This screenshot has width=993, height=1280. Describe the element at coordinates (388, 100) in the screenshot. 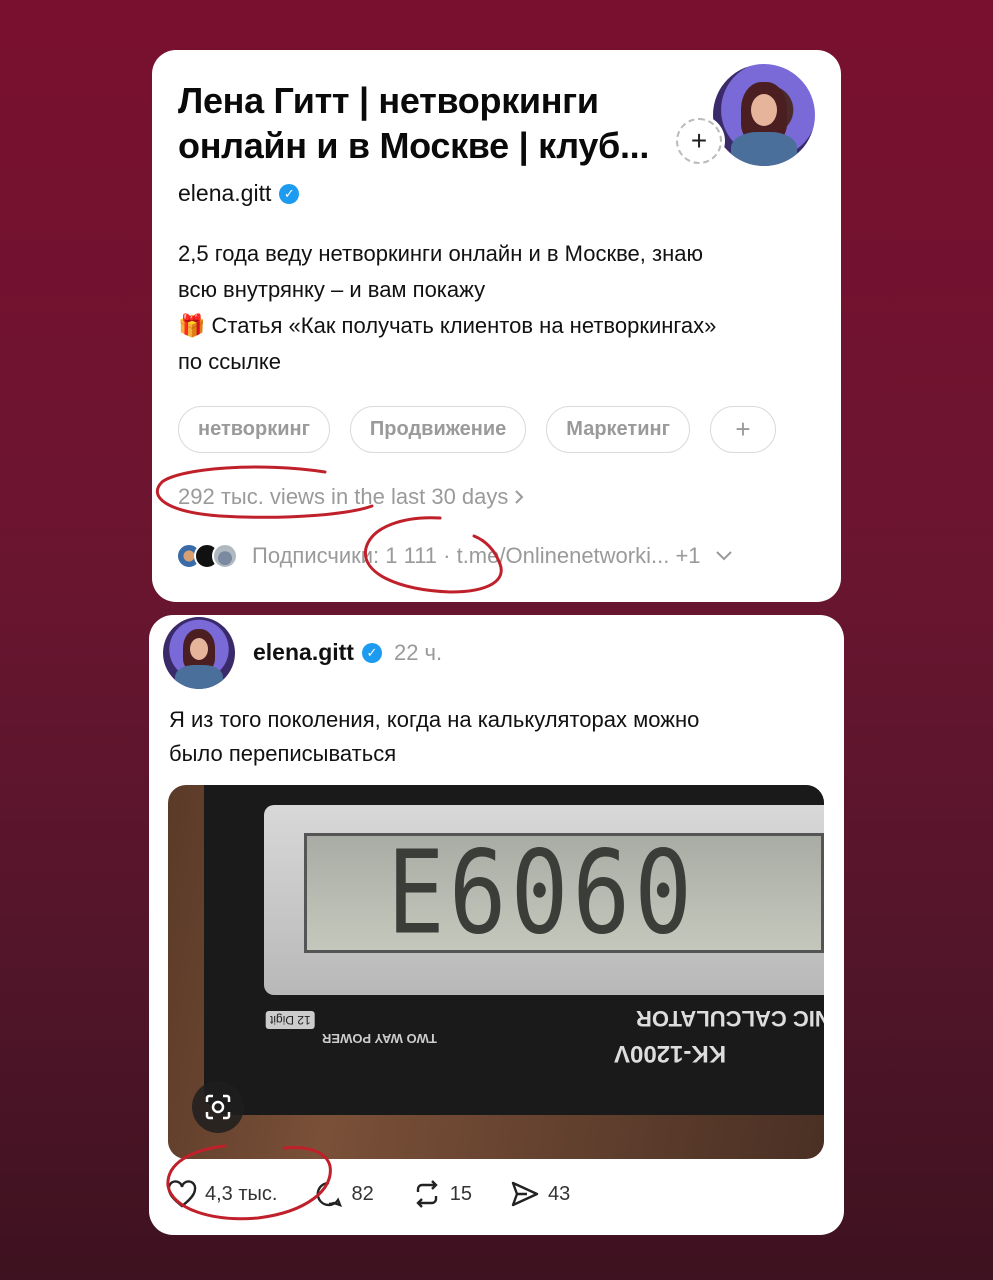

I see `profile-title-line-1: Лена Гитт | нетворкинги` at that location.